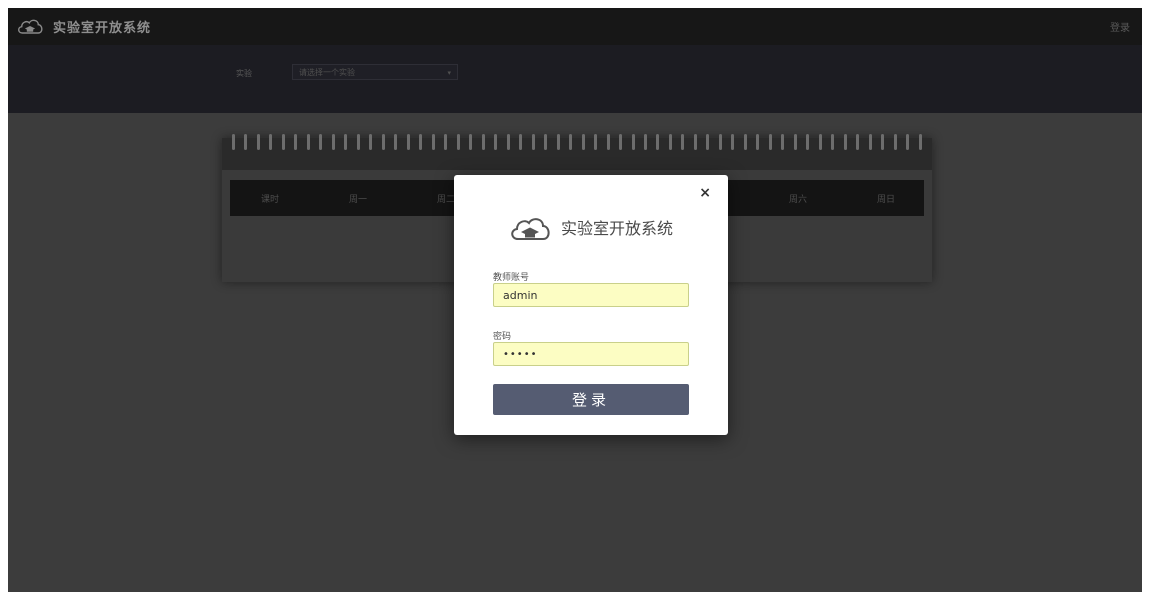 The height and width of the screenshot is (592, 1150). What do you see at coordinates (575, 26) in the screenshot?
I see `top-navbar: 实验室开放系统 登录` at bounding box center [575, 26].